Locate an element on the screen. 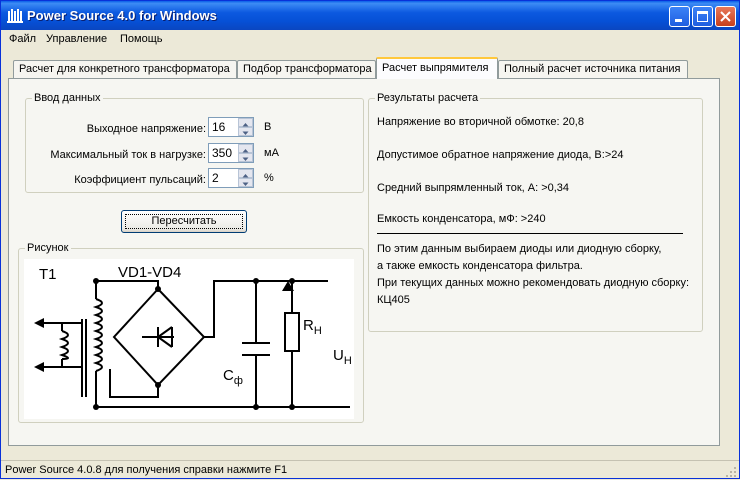  tab-label: Подбор трансформатора is located at coordinates (307, 69).